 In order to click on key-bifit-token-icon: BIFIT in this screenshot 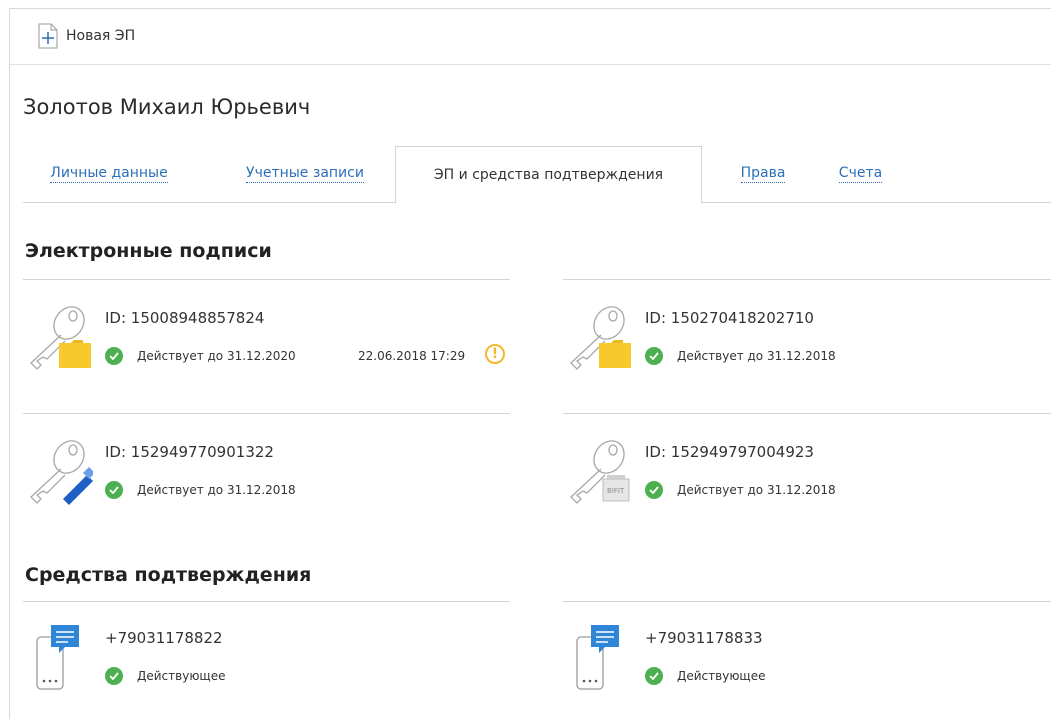, I will do `click(598, 472)`.